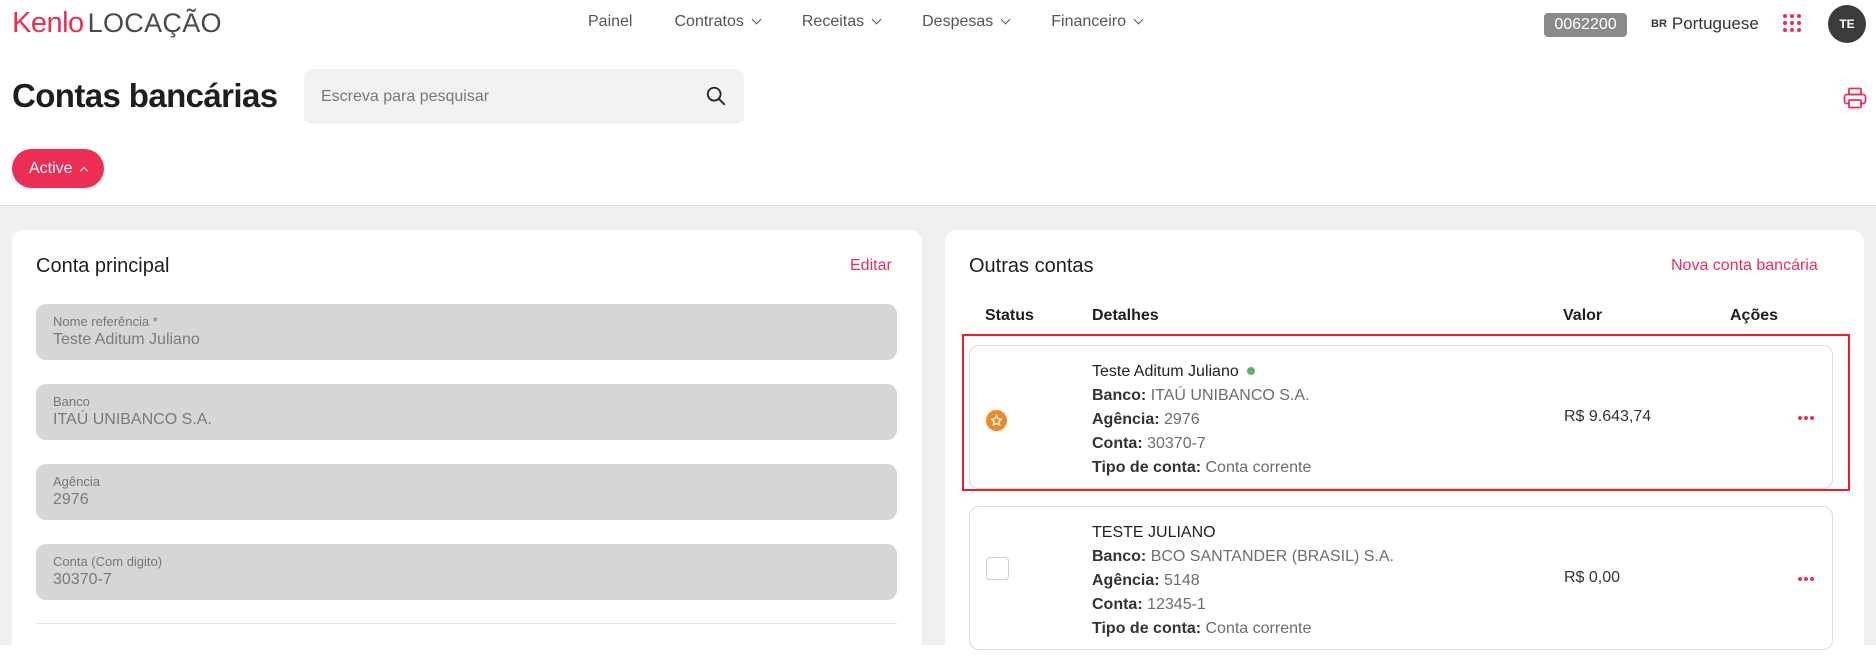 This screenshot has height=660, width=1876. What do you see at coordinates (466, 412) in the screenshot?
I see `bank-field: Banco ITAÚ UNIBANCO S.A.` at bounding box center [466, 412].